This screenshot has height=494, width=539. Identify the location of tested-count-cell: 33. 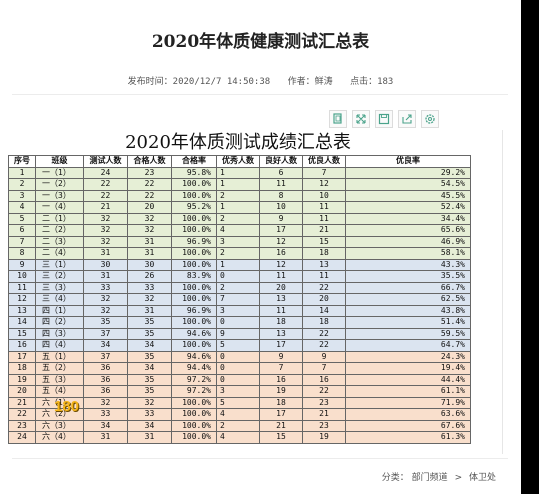
(105, 414).